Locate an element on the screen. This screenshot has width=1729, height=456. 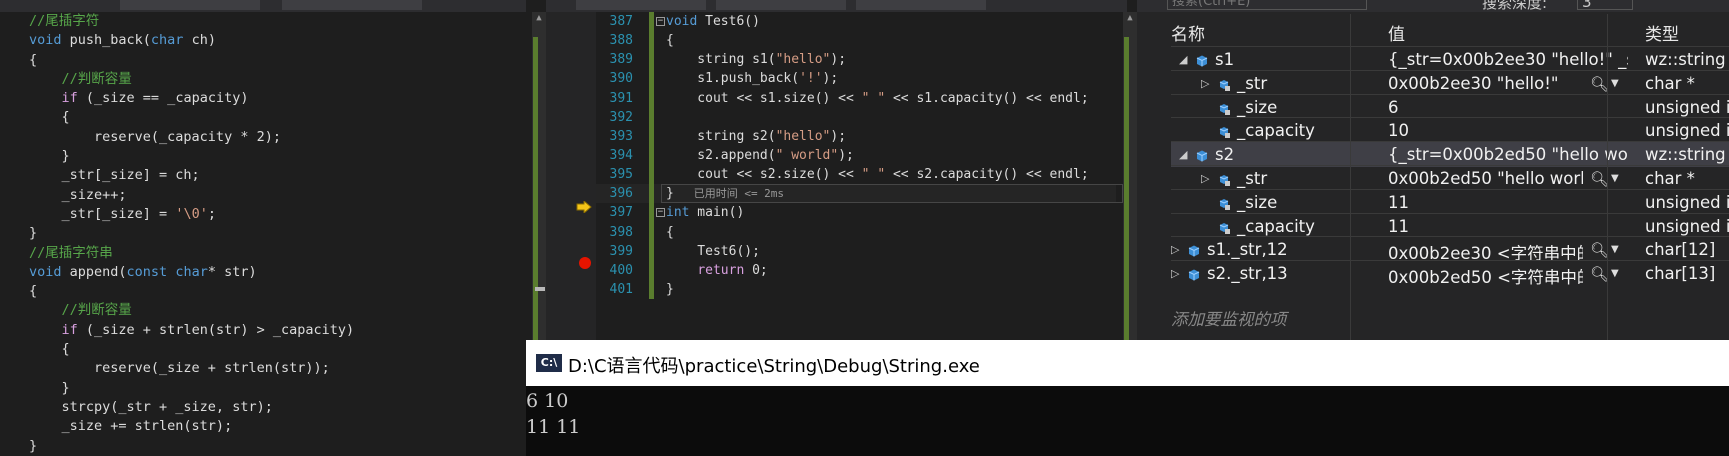
watch-name: s2 is located at coordinates (1224, 154).